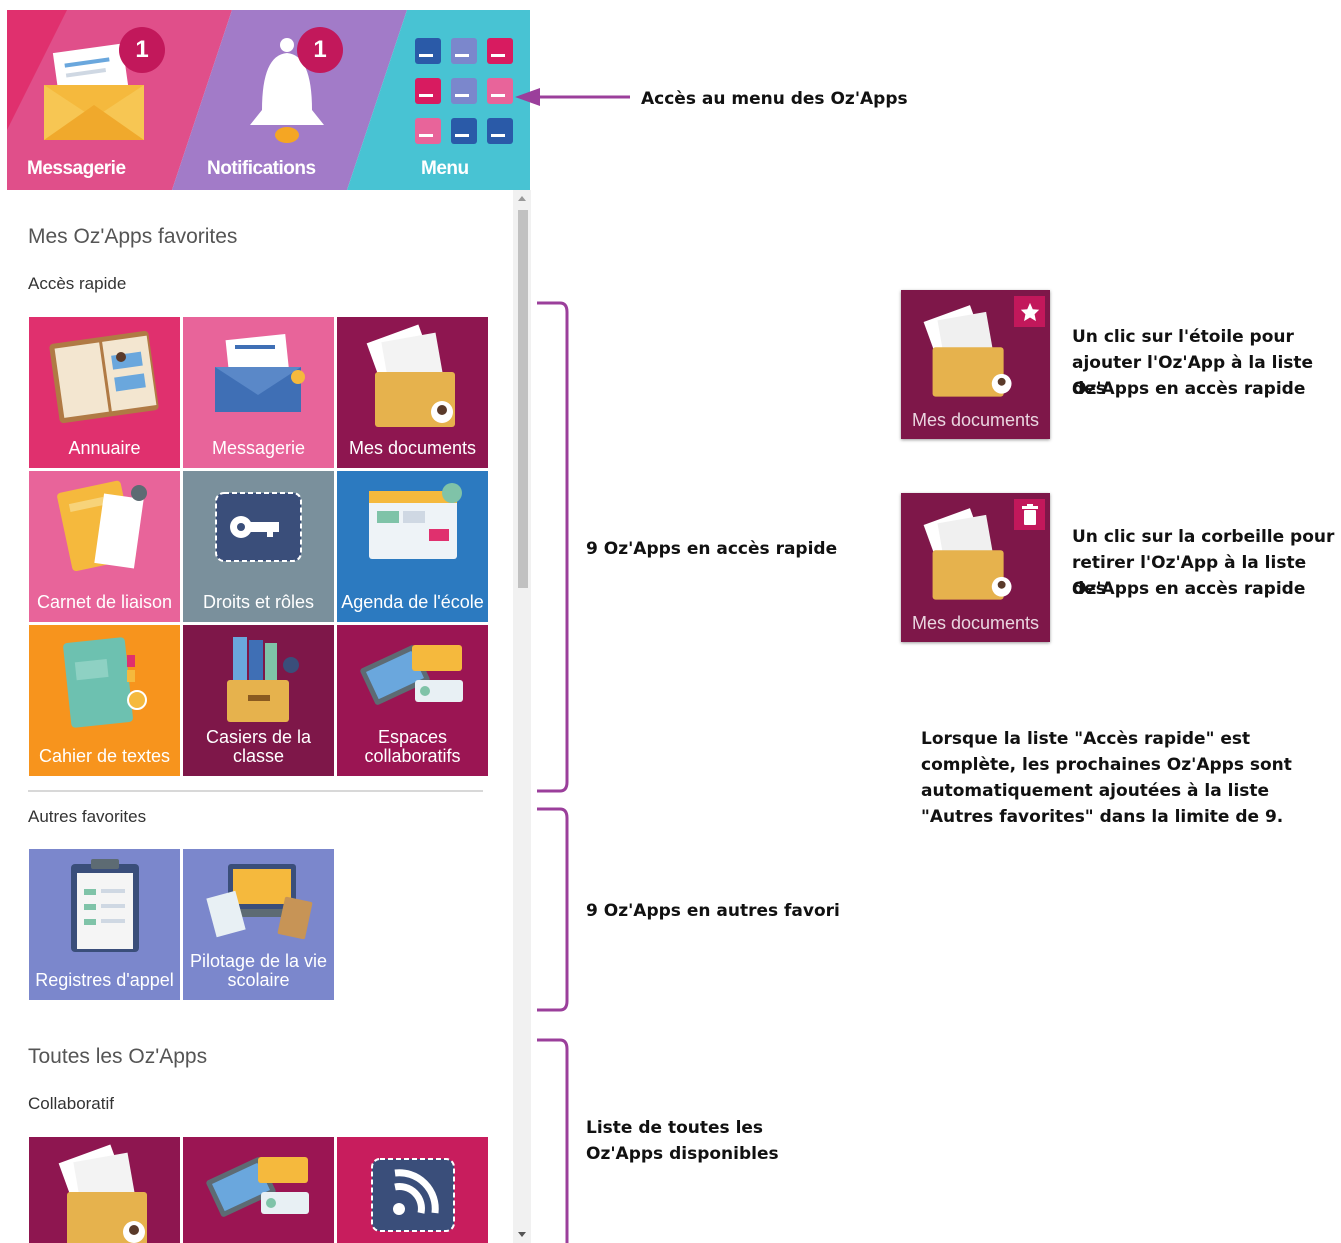 The image size is (1341, 1243). What do you see at coordinates (975, 567) in the screenshot?
I see `demo-tile-trash: Mes documents` at bounding box center [975, 567].